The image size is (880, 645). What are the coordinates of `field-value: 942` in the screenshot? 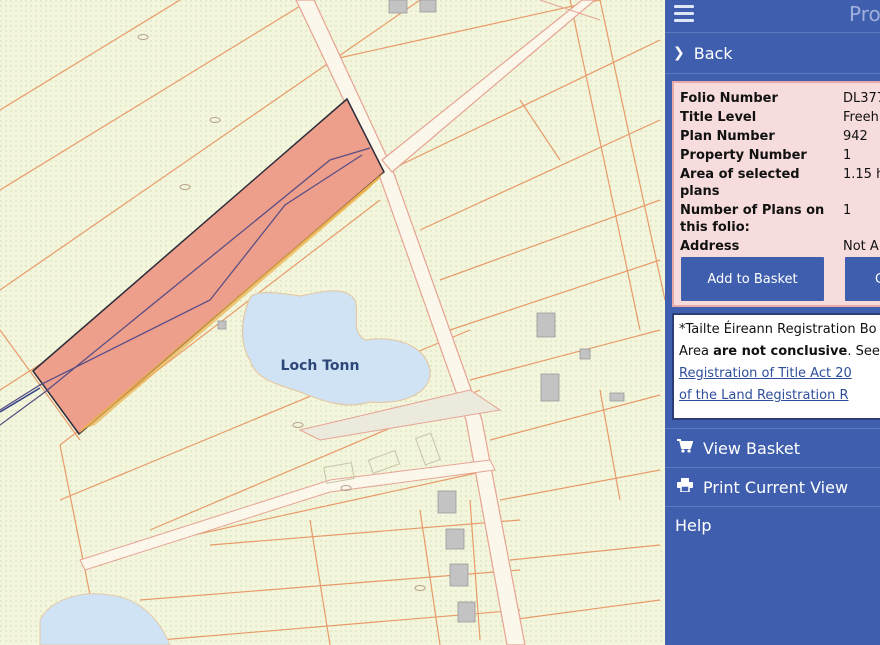 It's located at (855, 136).